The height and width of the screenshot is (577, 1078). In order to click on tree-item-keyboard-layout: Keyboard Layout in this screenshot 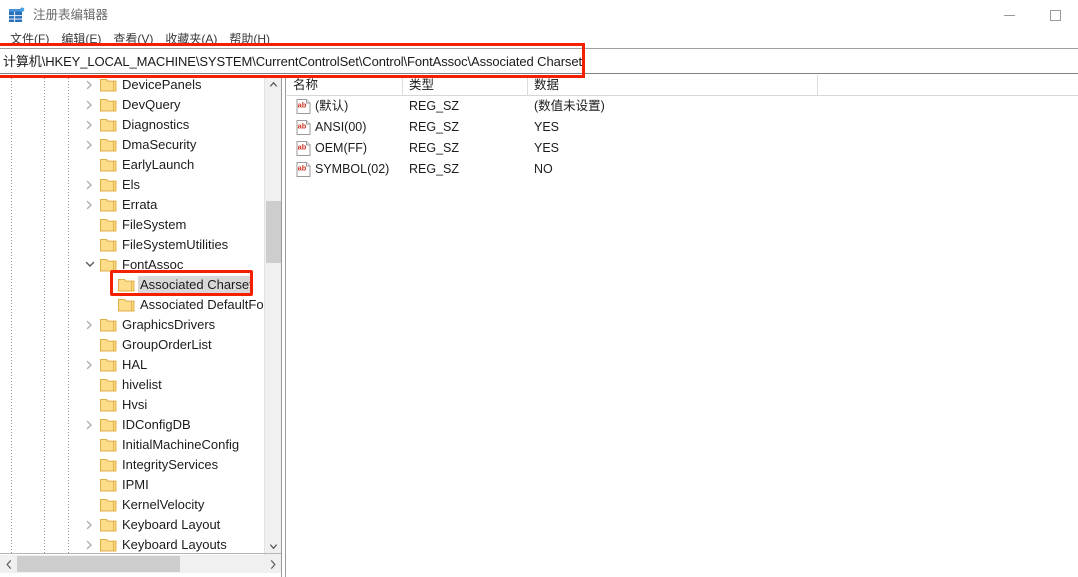, I will do `click(140, 525)`.